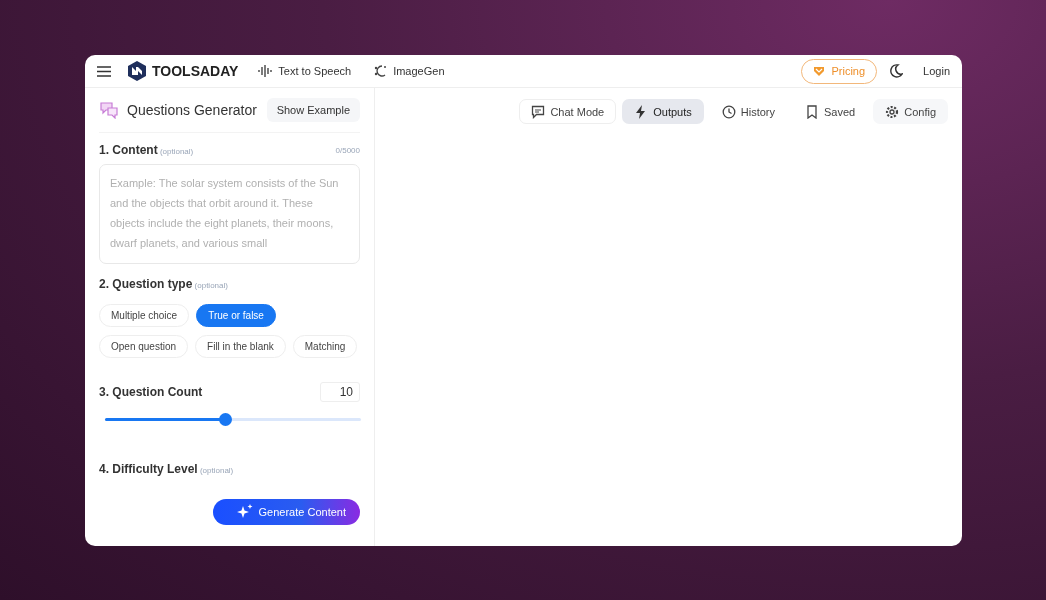 The image size is (1046, 600). Describe the element at coordinates (195, 71) in the screenshot. I see `brand-name: TOOLSADAY` at that location.